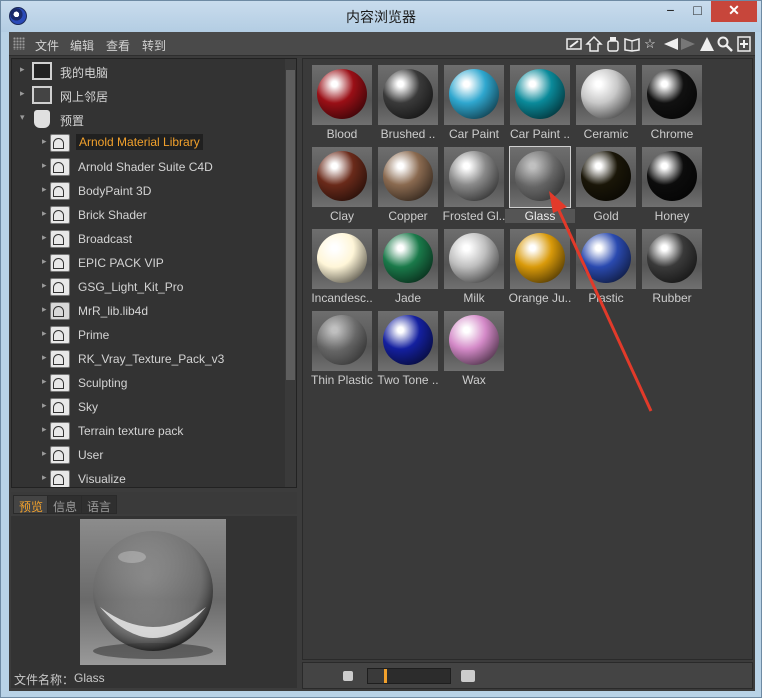 The width and height of the screenshot is (762, 698). I want to click on tree-item-preset: ▸ Terrain texture pack, so click(148, 431).